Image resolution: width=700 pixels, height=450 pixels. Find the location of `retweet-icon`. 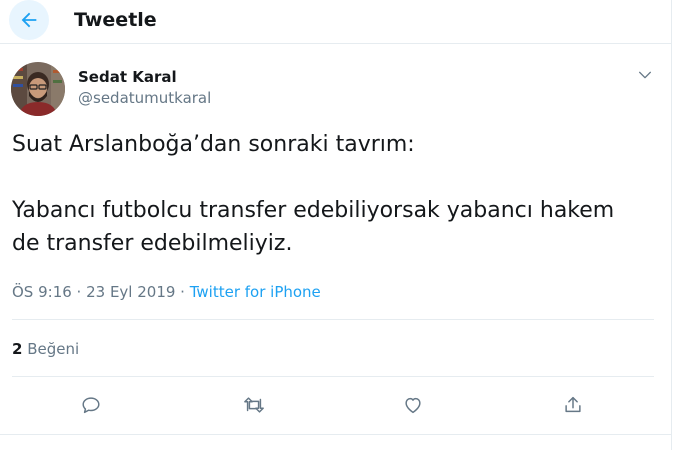

retweet-icon is located at coordinates (254, 405).